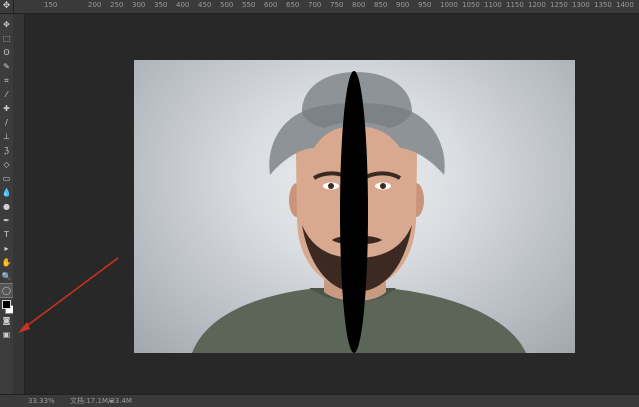 Image resolution: width=639 pixels, height=407 pixels. Describe the element at coordinates (6, 334) in the screenshot. I see `screen-mode-icon: ▣` at that location.